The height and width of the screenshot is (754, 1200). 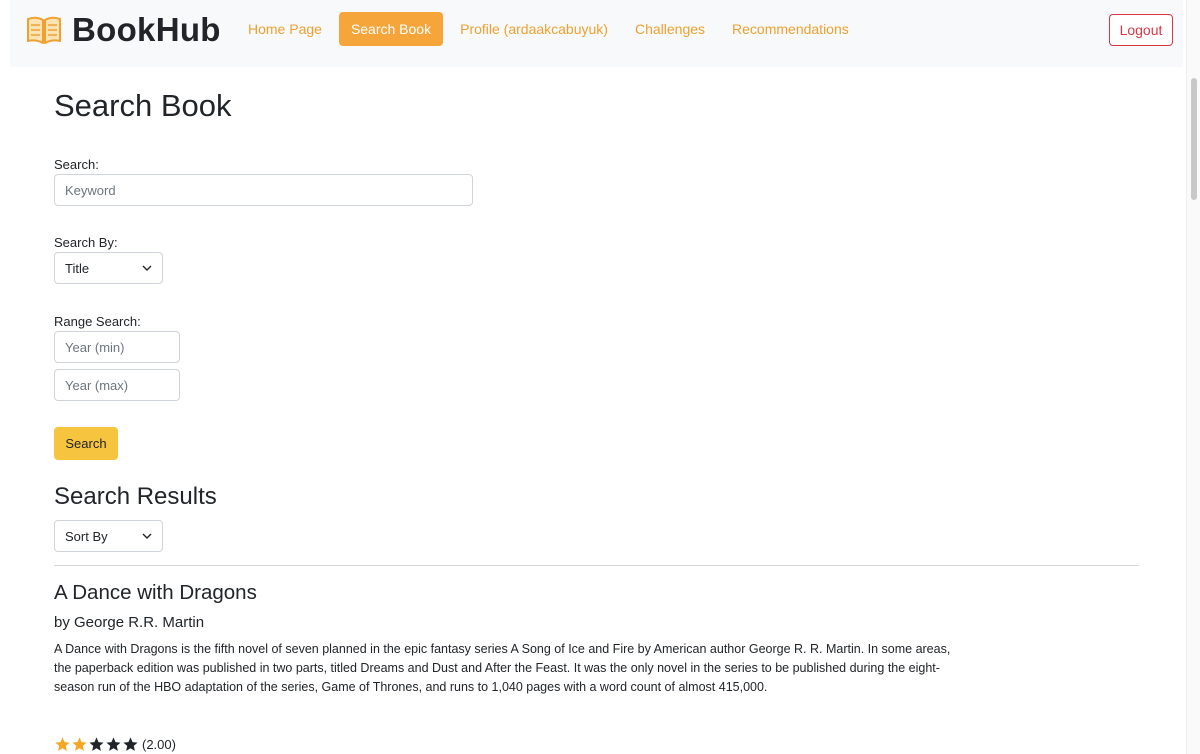 What do you see at coordinates (97, 385) in the screenshot?
I see `year-max-placeholder: Year (max)` at bounding box center [97, 385].